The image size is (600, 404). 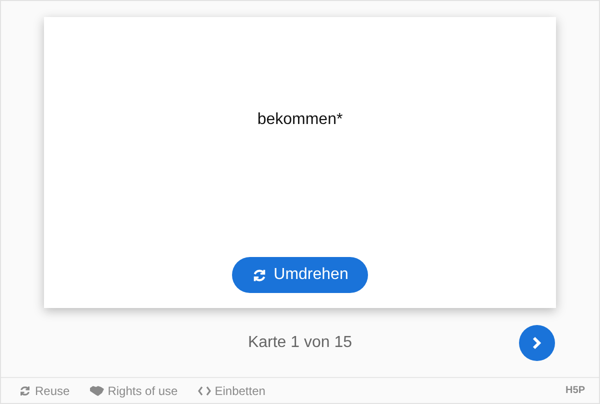 What do you see at coordinates (300, 343) in the screenshot?
I see `card-counter: Karte 1 von 15` at bounding box center [300, 343].